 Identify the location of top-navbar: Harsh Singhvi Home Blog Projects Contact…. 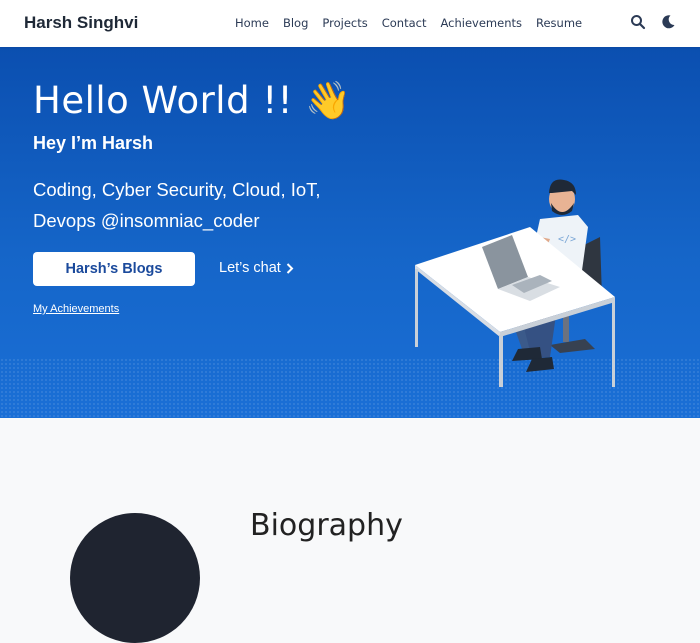
(350, 23).